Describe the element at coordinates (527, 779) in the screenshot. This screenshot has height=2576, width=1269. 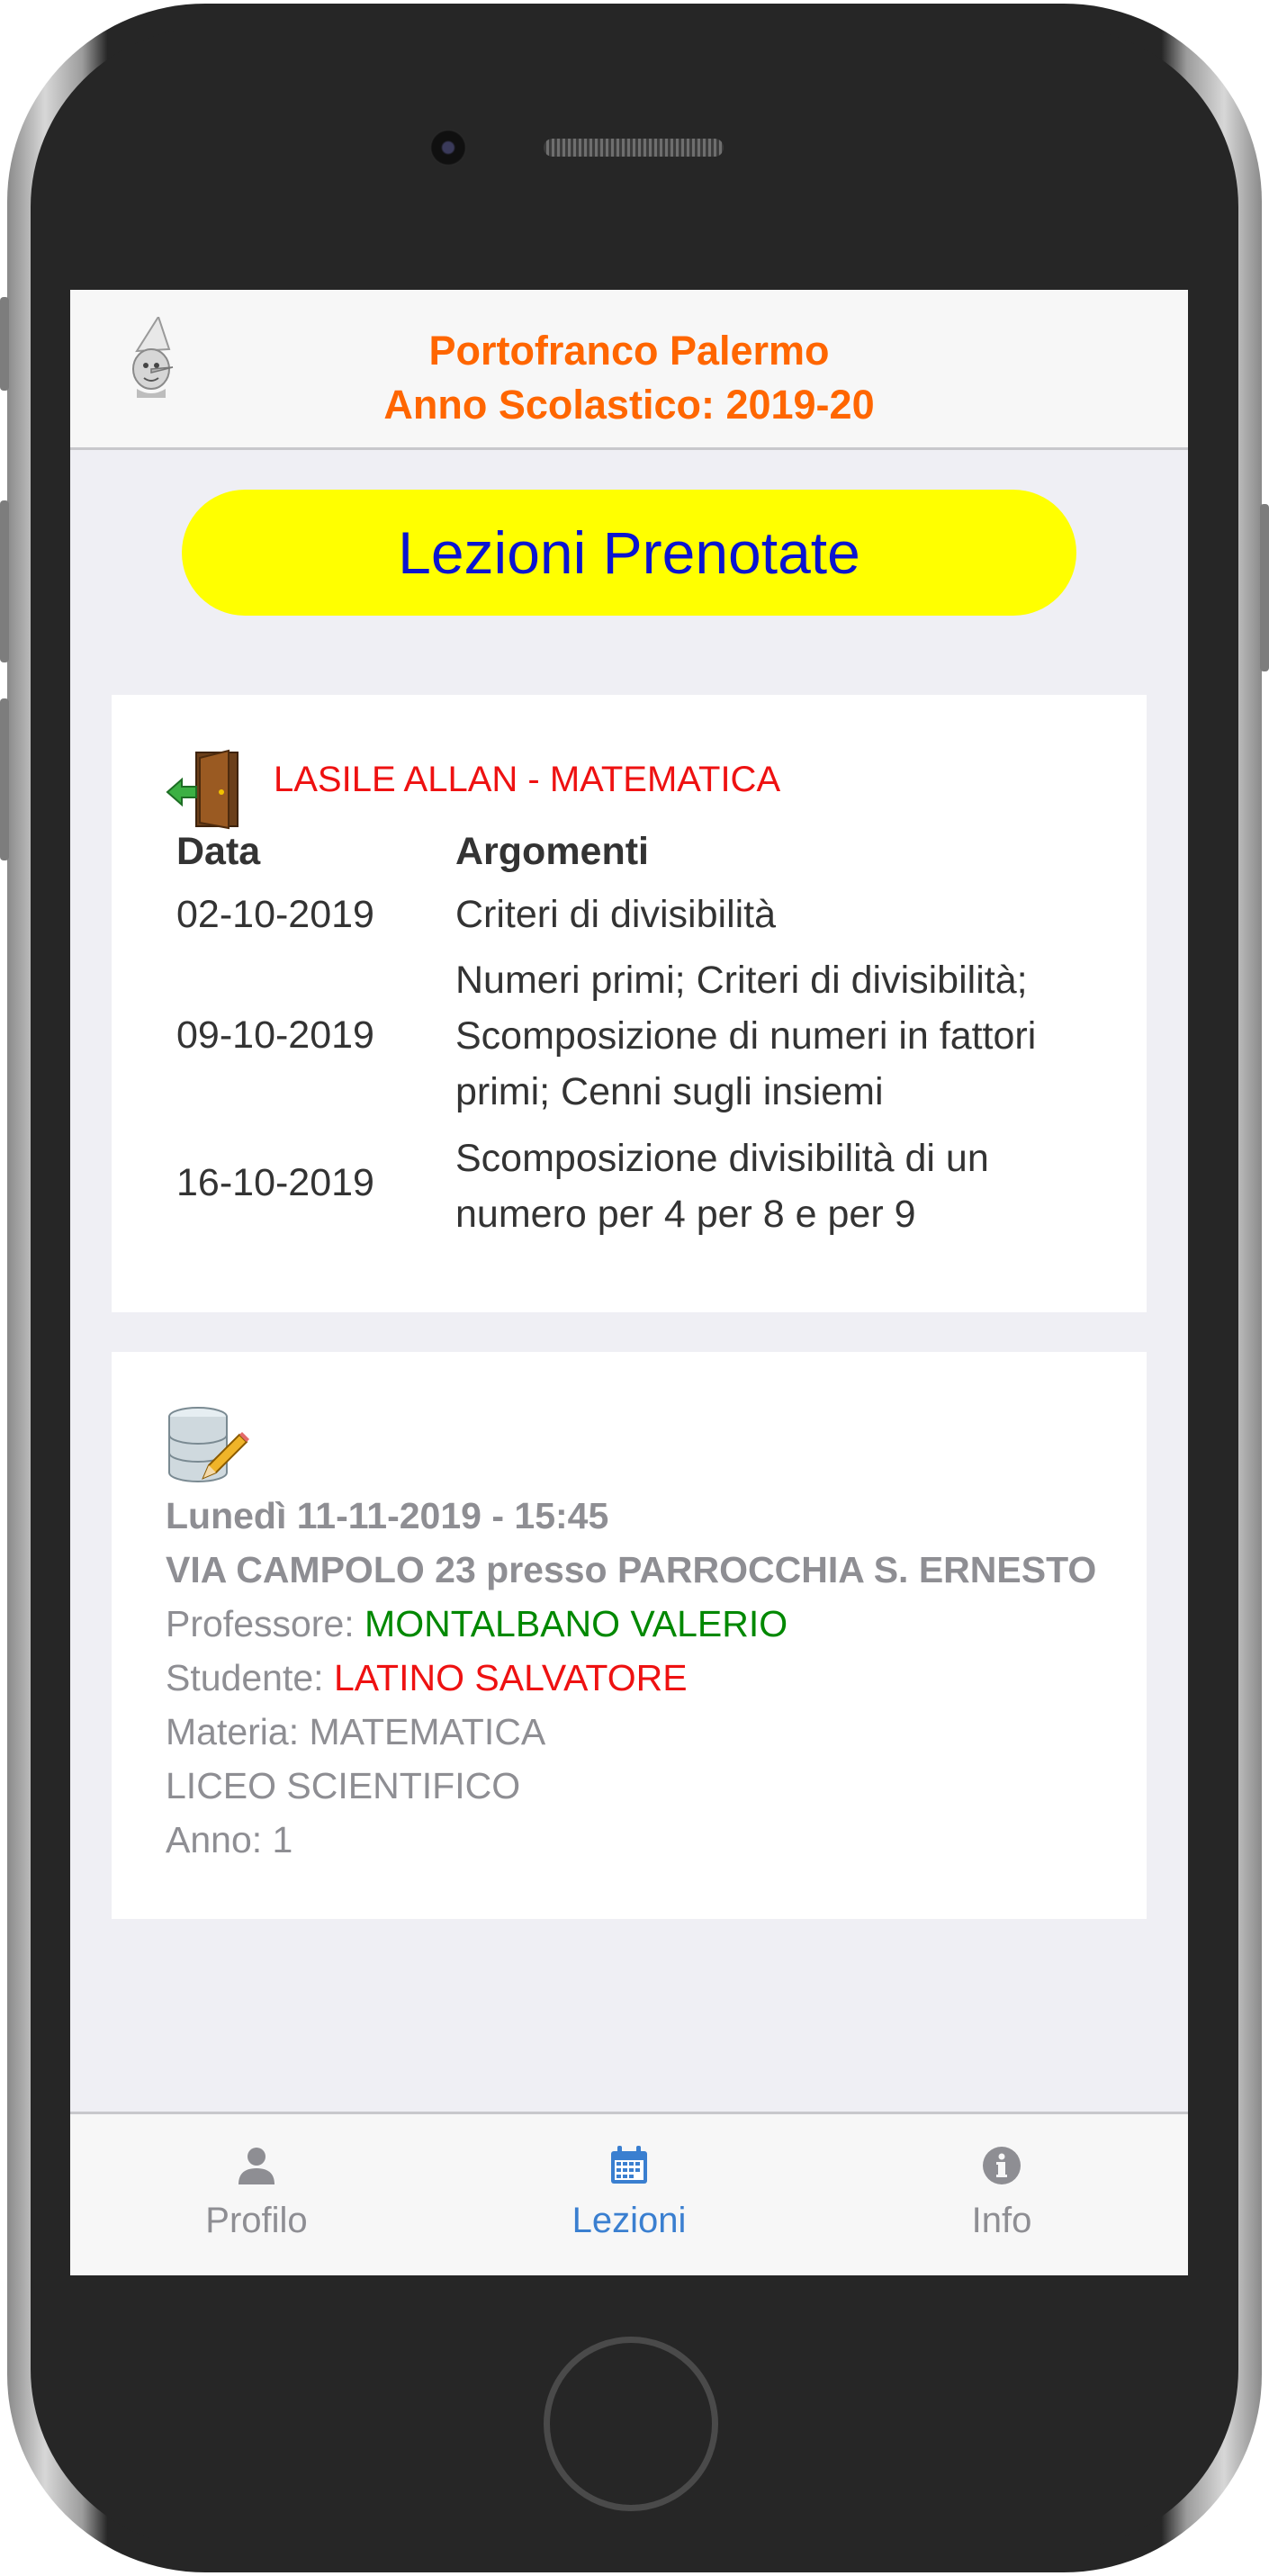
I see `course-title: LASILE ALLAN - MATEMATICA` at that location.